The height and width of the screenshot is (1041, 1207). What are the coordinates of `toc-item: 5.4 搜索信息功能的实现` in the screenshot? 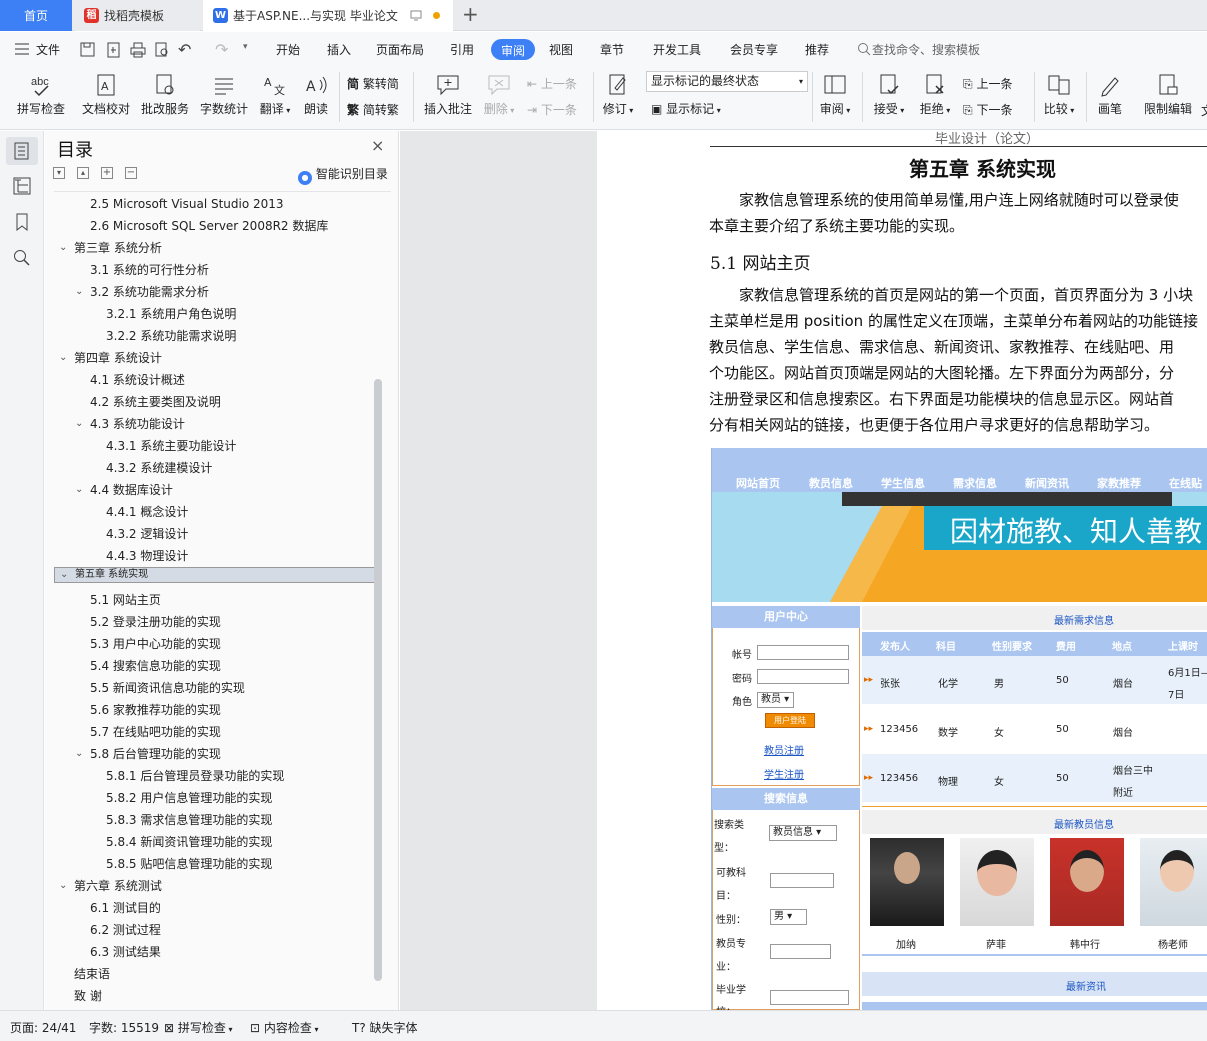 It's located at (214, 666).